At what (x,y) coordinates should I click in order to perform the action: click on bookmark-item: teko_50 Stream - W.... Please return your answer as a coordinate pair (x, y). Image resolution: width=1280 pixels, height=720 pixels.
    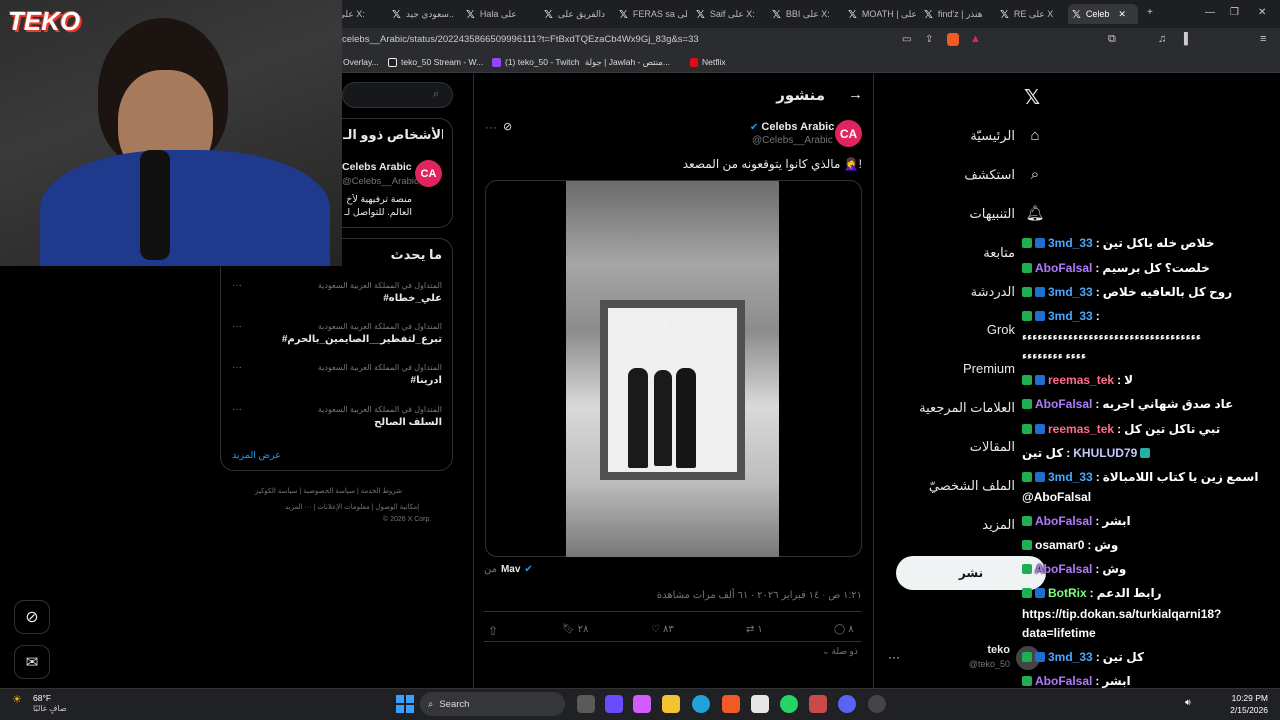
    Looking at the image, I should click on (435, 62).